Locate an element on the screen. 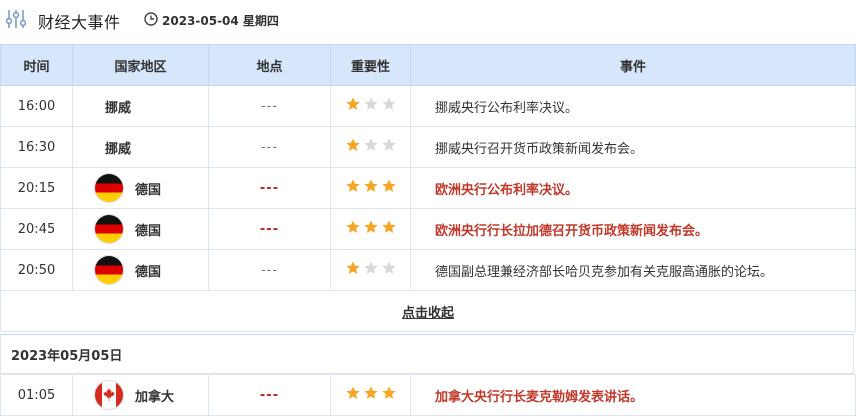 The image size is (856, 416). table-row: 16:30 挪威 --- 挪威央行召开货币政策新闻发布会。 is located at coordinates (428, 147).